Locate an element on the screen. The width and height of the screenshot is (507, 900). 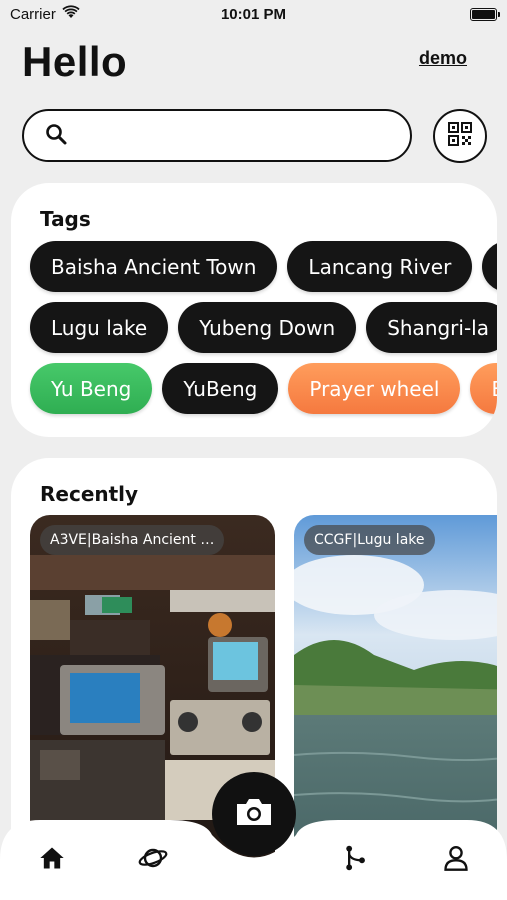
share-icon is located at coordinates (355, 860).